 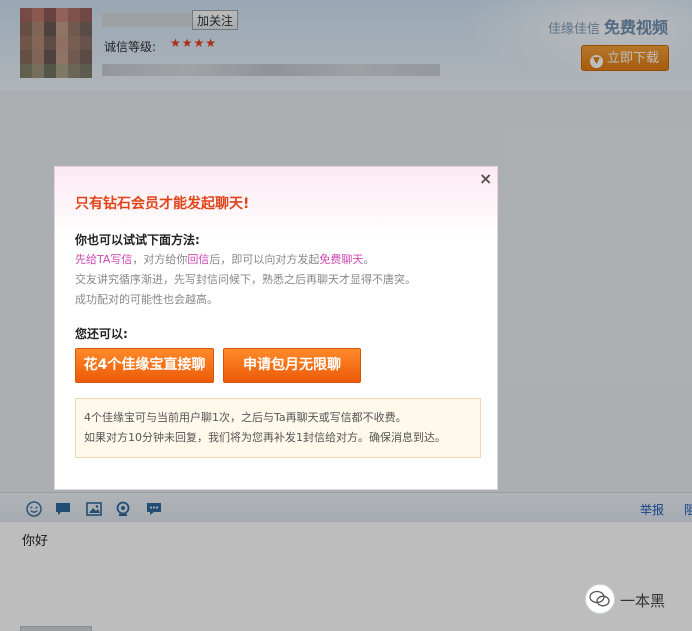 What do you see at coordinates (101, 334) in the screenshot?
I see `also-heading: 您还可以:` at bounding box center [101, 334].